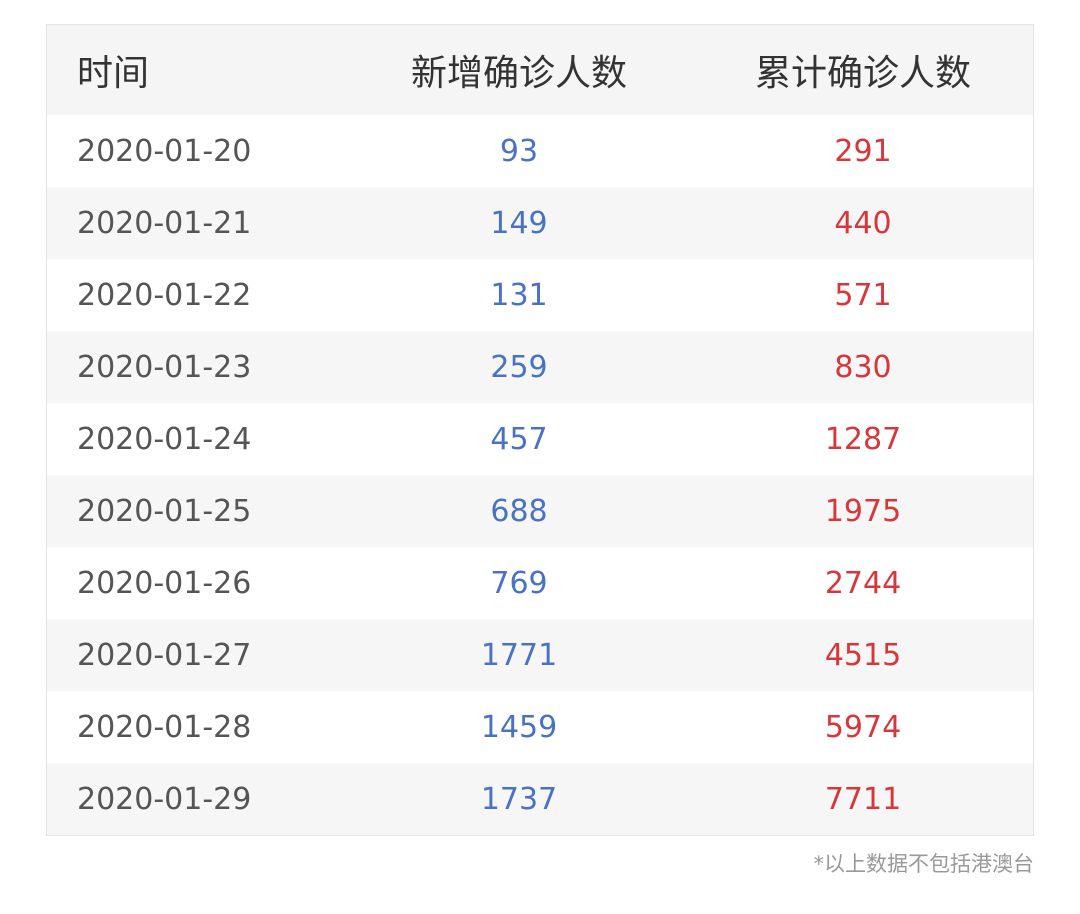 This screenshot has height=914, width=1080. I want to click on cell-total-confirmed: 4515, so click(863, 655).